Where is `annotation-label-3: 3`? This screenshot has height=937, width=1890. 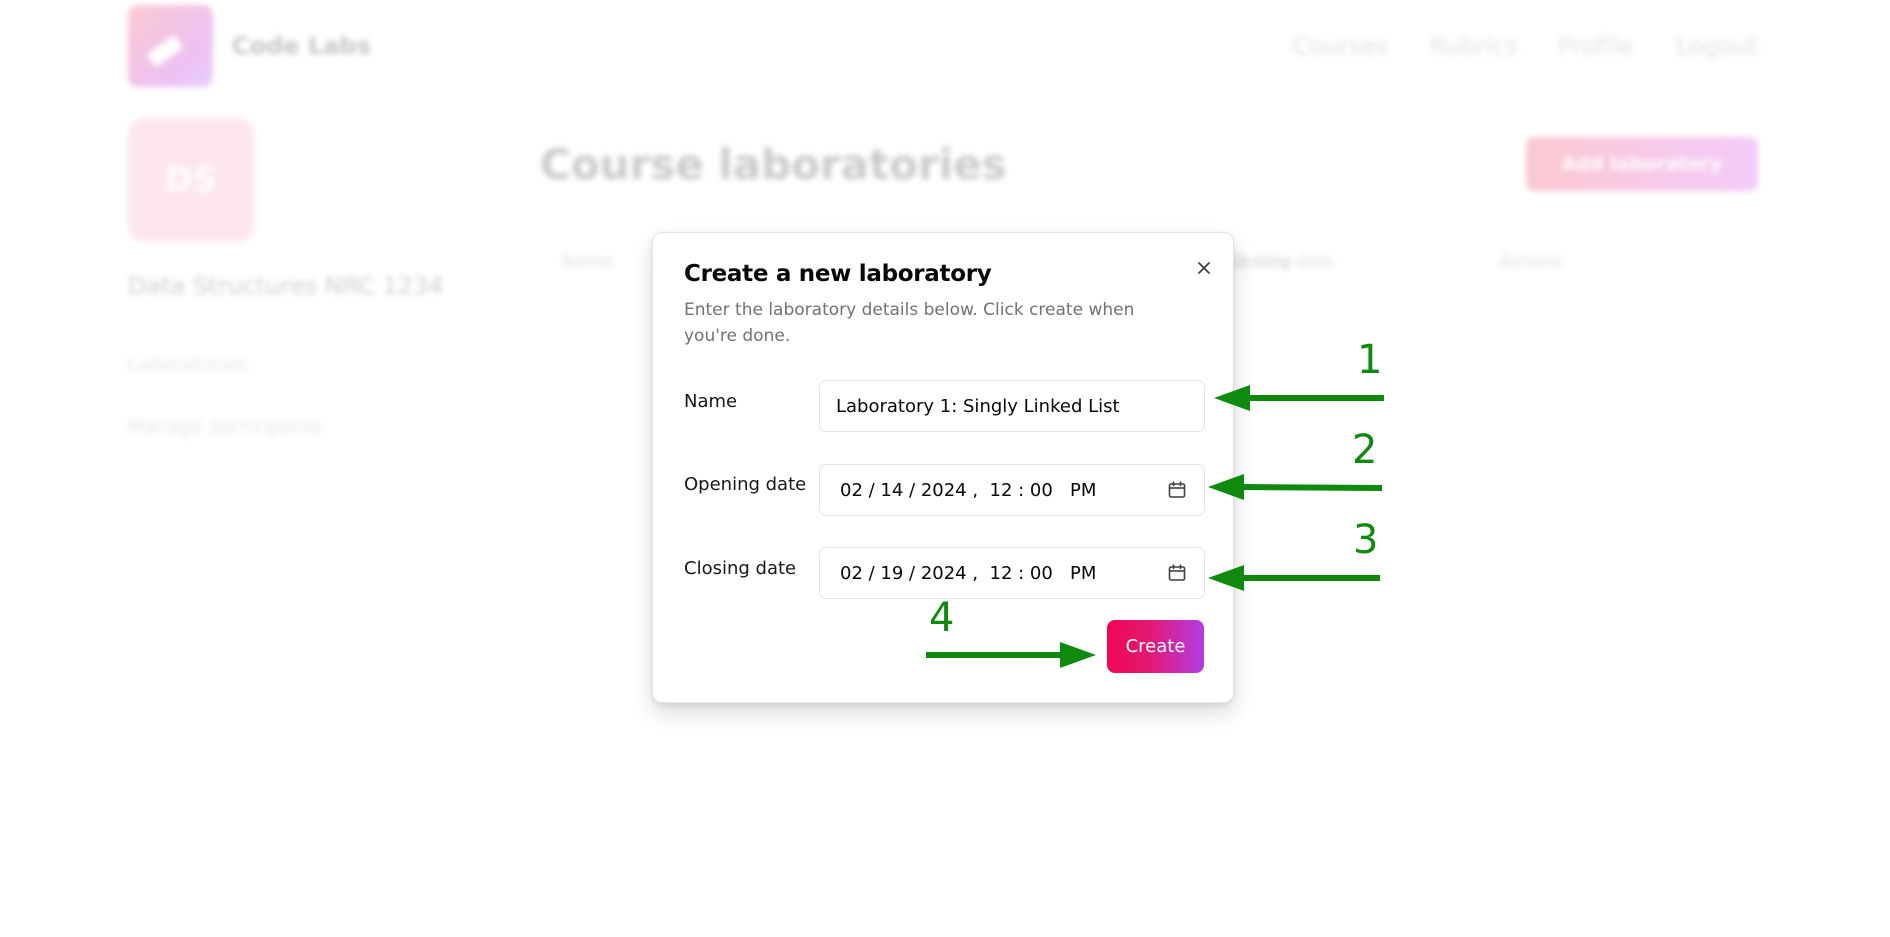 annotation-label-3: 3 is located at coordinates (1366, 540).